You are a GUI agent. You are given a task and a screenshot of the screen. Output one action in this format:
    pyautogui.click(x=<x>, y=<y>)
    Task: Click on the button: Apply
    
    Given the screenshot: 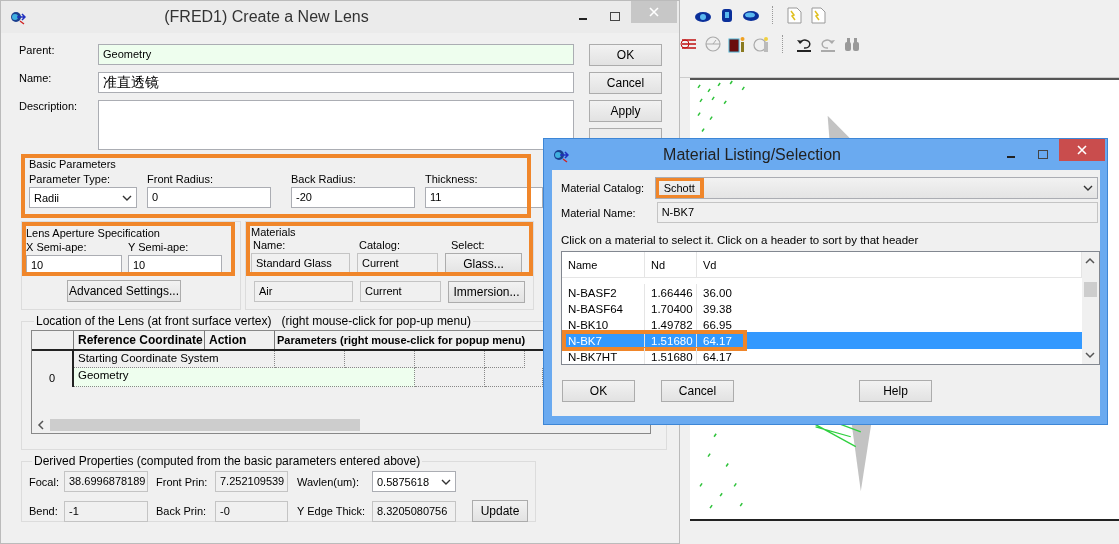 What is the action you would take?
    pyautogui.click(x=625, y=111)
    